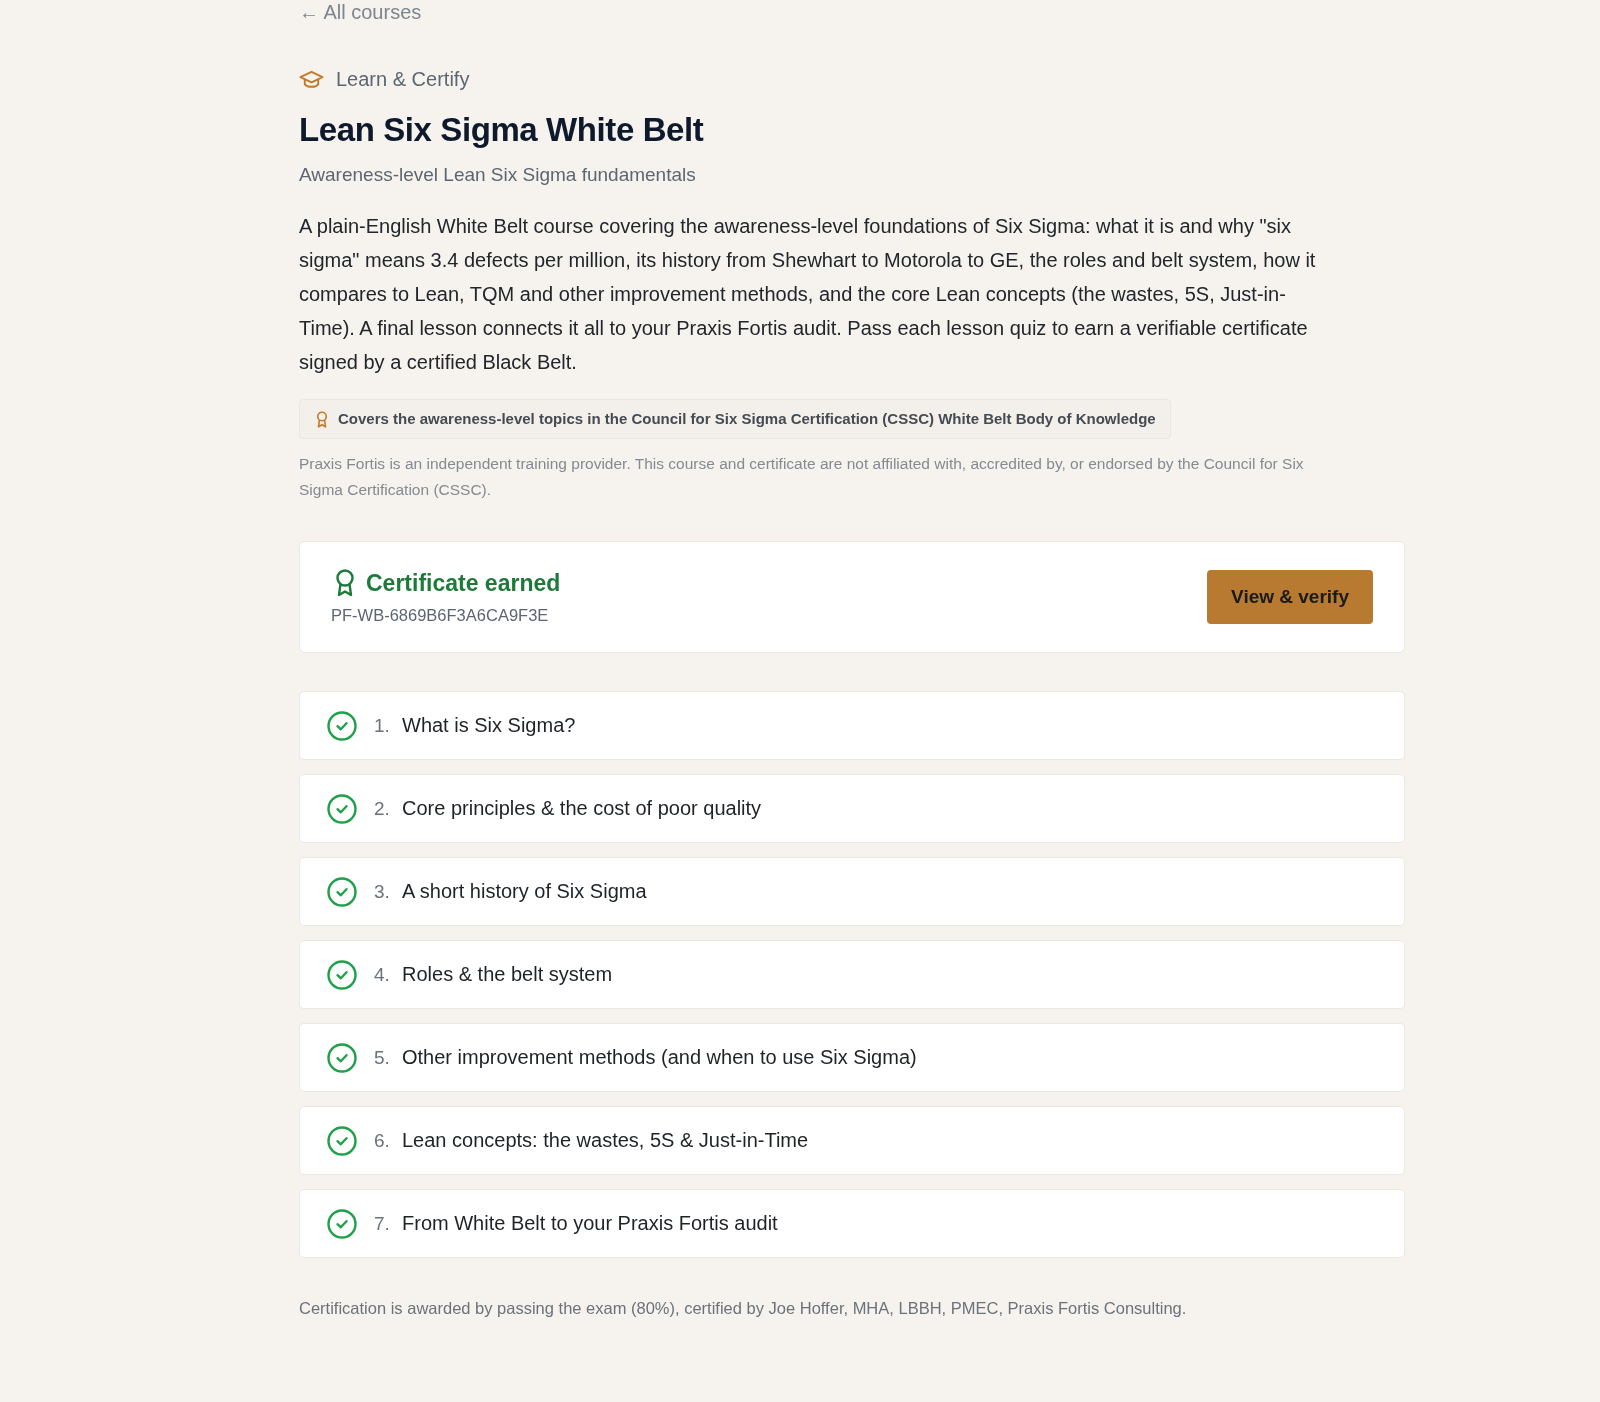 The width and height of the screenshot is (1600, 1402). I want to click on certificate-status: Certificate earned, so click(463, 583).